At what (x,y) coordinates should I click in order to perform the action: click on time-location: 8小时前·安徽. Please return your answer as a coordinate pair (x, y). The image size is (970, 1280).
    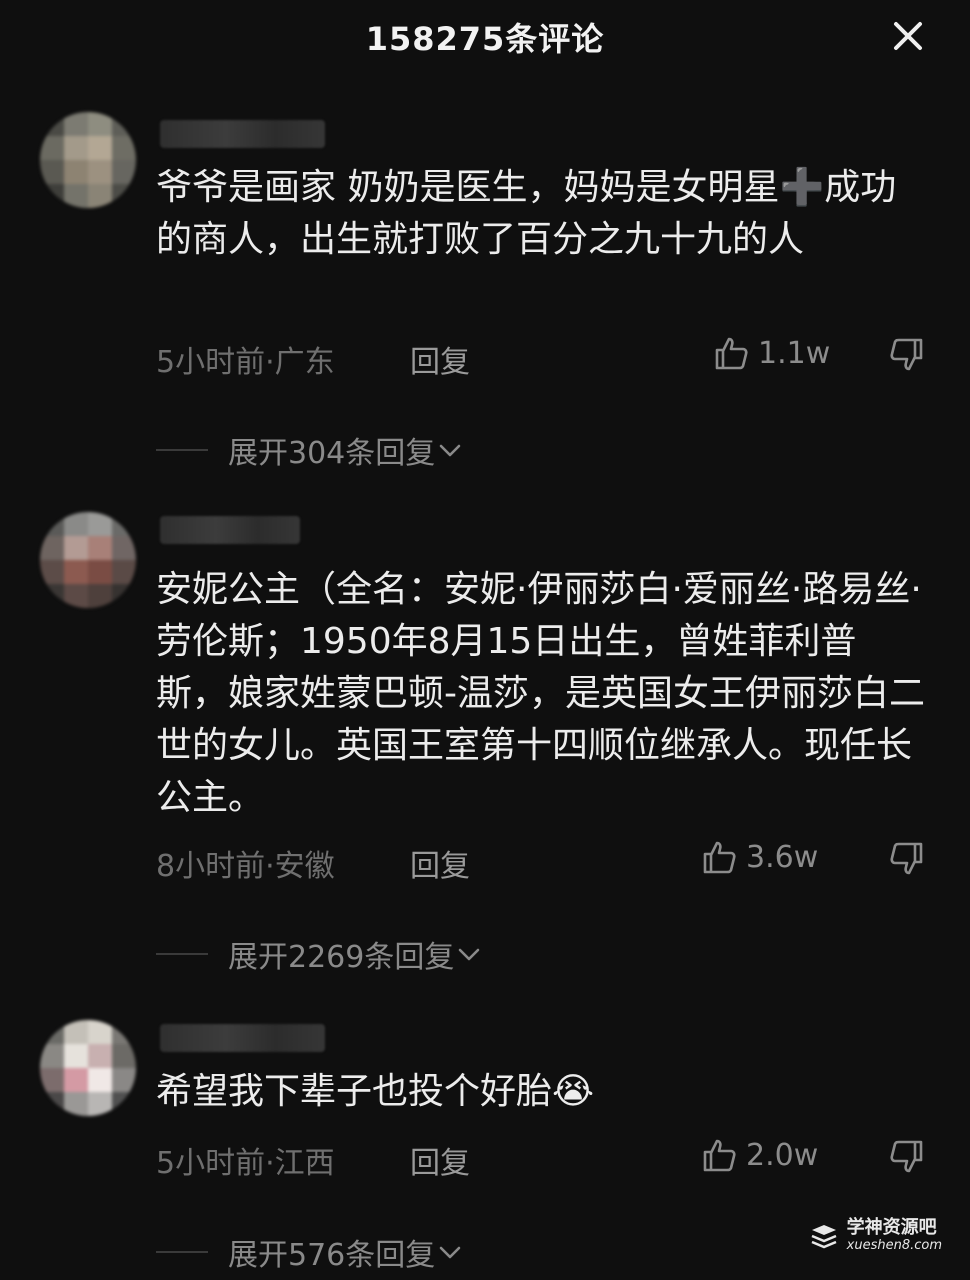
    Looking at the image, I should click on (245, 866).